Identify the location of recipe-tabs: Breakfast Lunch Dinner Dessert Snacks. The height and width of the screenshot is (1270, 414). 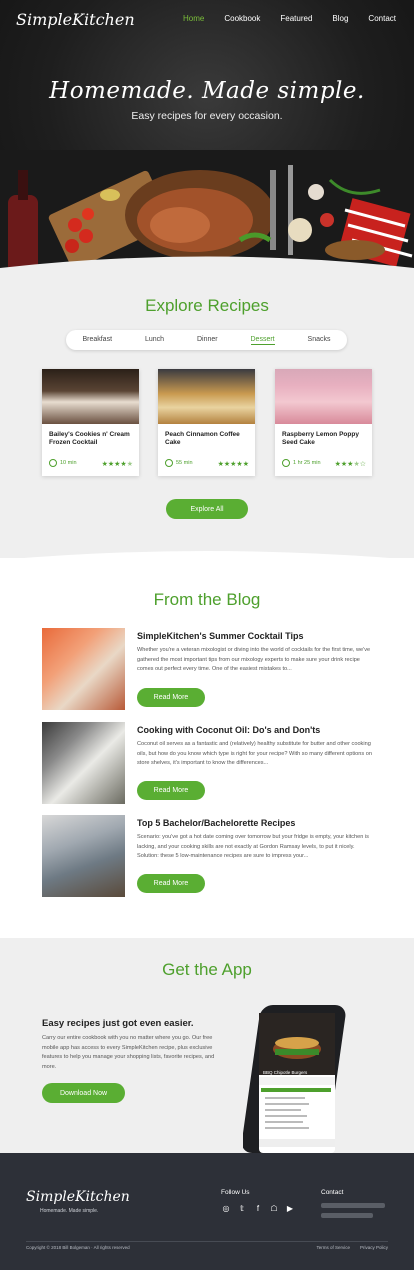
(206, 340).